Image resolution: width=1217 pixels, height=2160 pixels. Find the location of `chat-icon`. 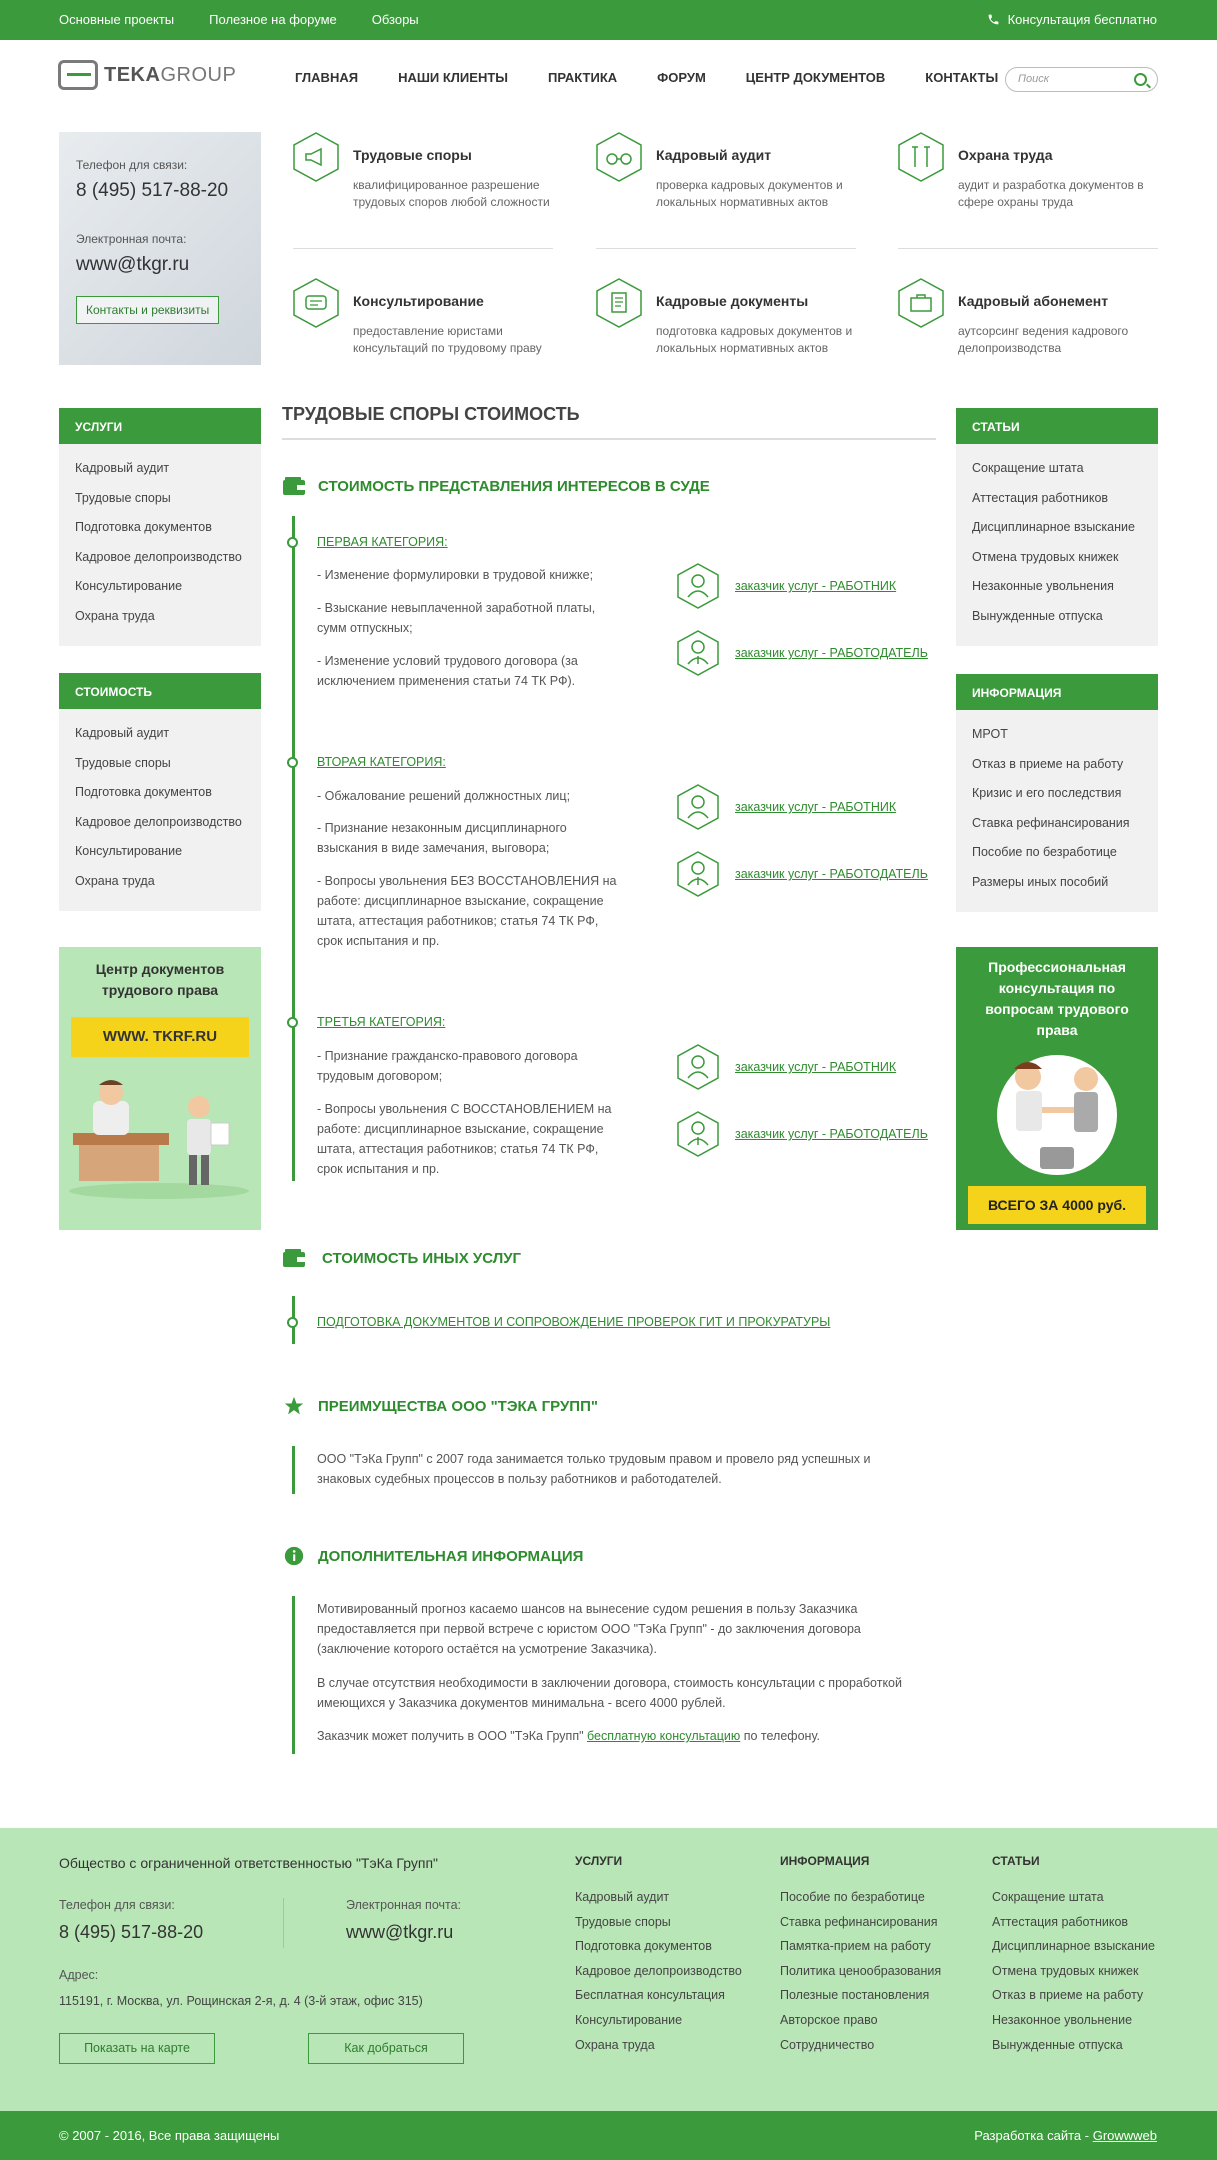

chat-icon is located at coordinates (316, 303).